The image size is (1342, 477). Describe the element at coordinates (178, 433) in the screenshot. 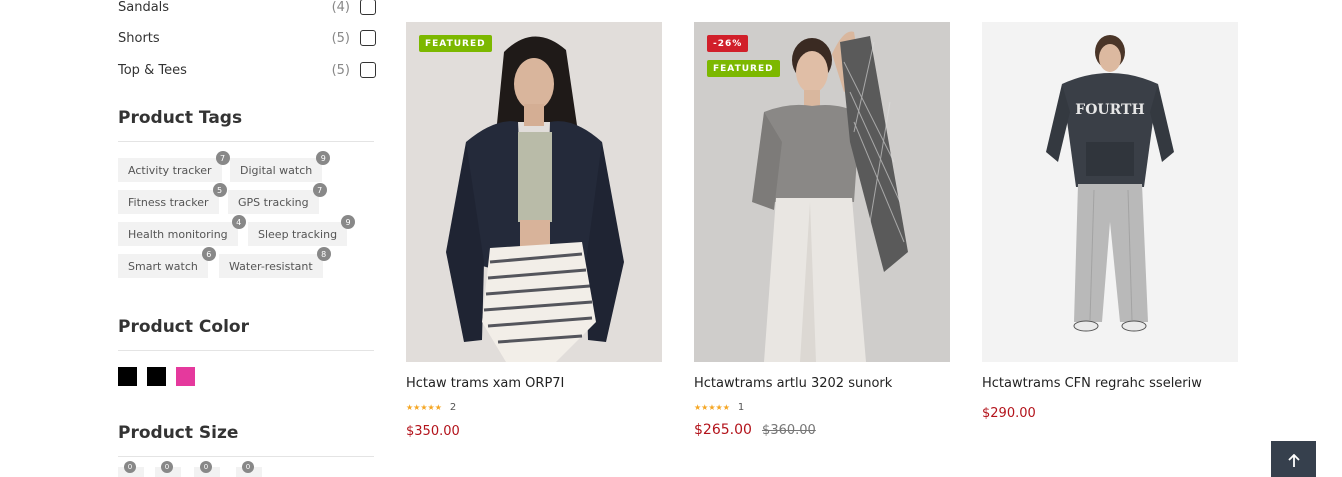

I see `product-size-title: Product Size` at that location.